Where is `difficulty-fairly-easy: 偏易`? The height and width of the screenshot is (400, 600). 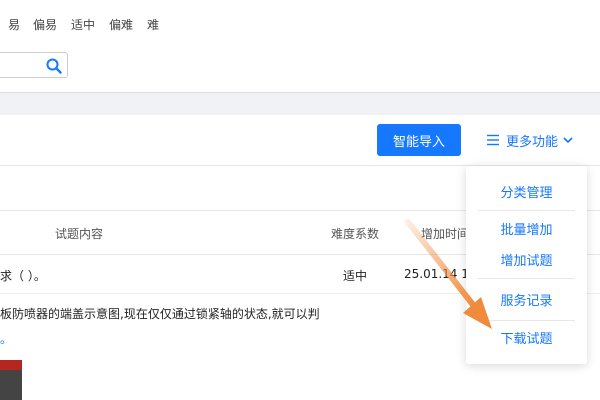 difficulty-fairly-easy: 偏易 is located at coordinates (45, 24).